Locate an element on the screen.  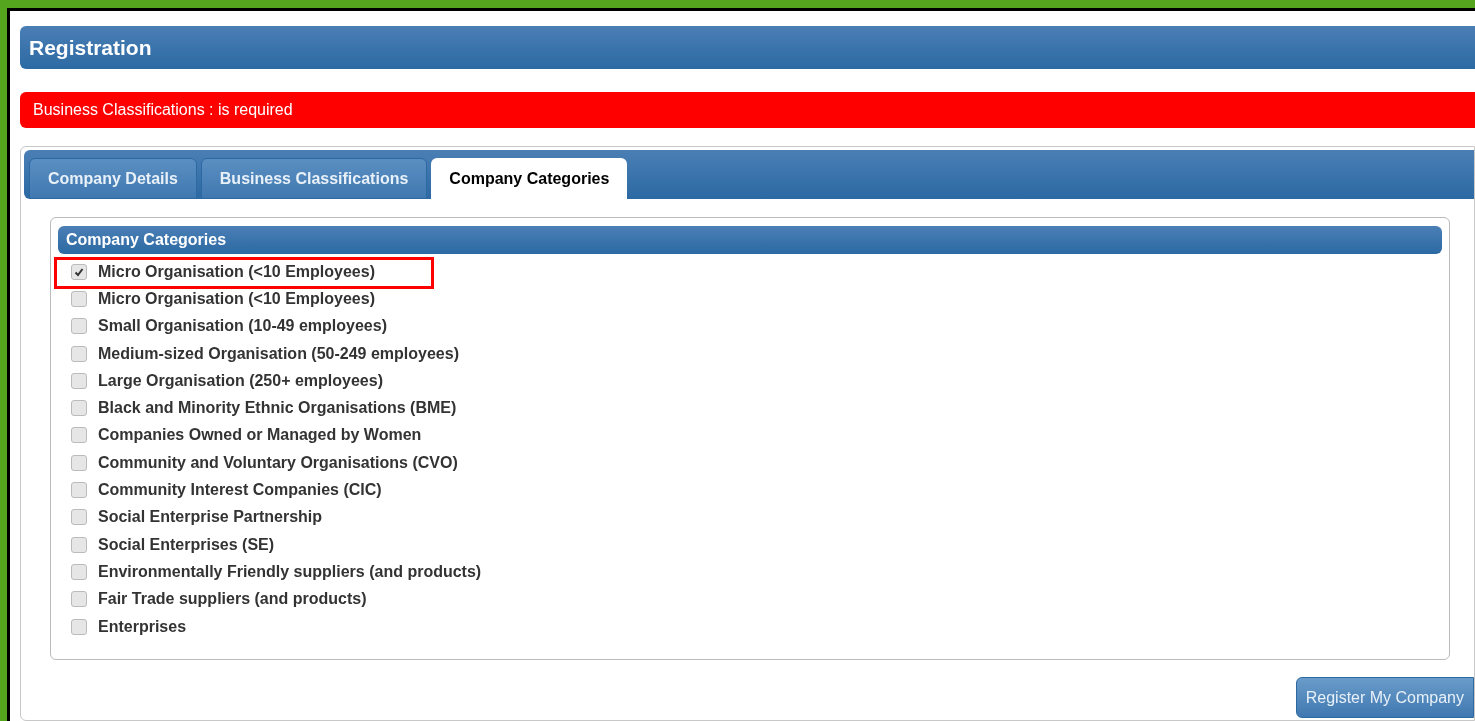
checkbox-label: Medium-sized Organisation (50-249 employees) is located at coordinates (278, 353).